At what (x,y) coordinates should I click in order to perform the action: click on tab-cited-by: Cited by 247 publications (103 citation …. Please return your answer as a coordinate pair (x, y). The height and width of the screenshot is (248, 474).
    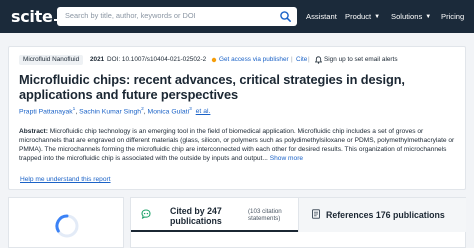
    Looking at the image, I should click on (214, 215).